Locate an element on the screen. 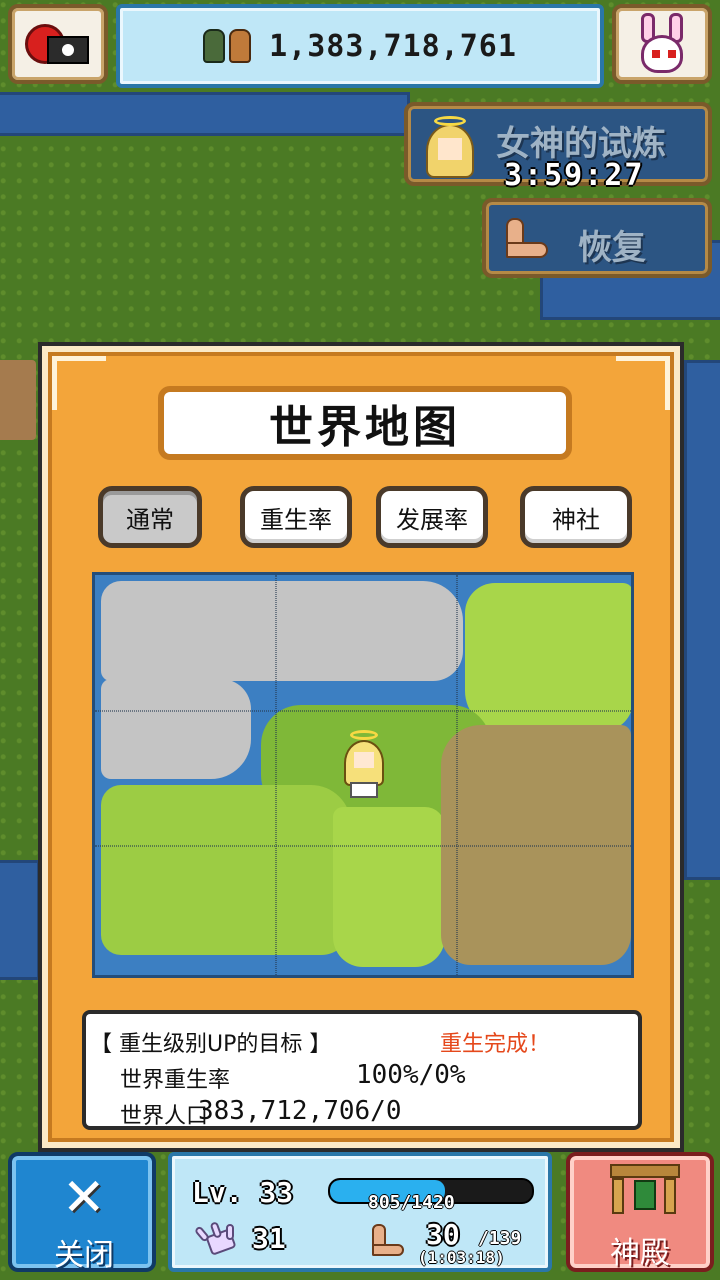 The image size is (720, 1280). goddess-map-marker is located at coordinates (364, 765).